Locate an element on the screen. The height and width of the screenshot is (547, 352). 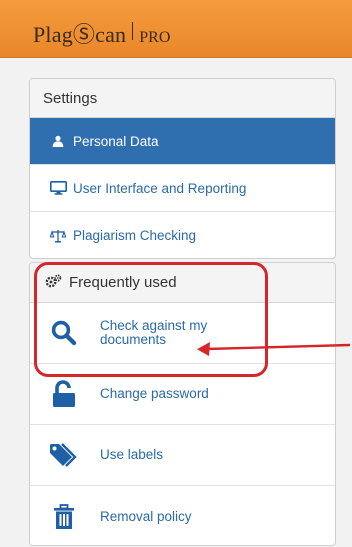
settings-item-label: User Interface and Reporting is located at coordinates (160, 188).